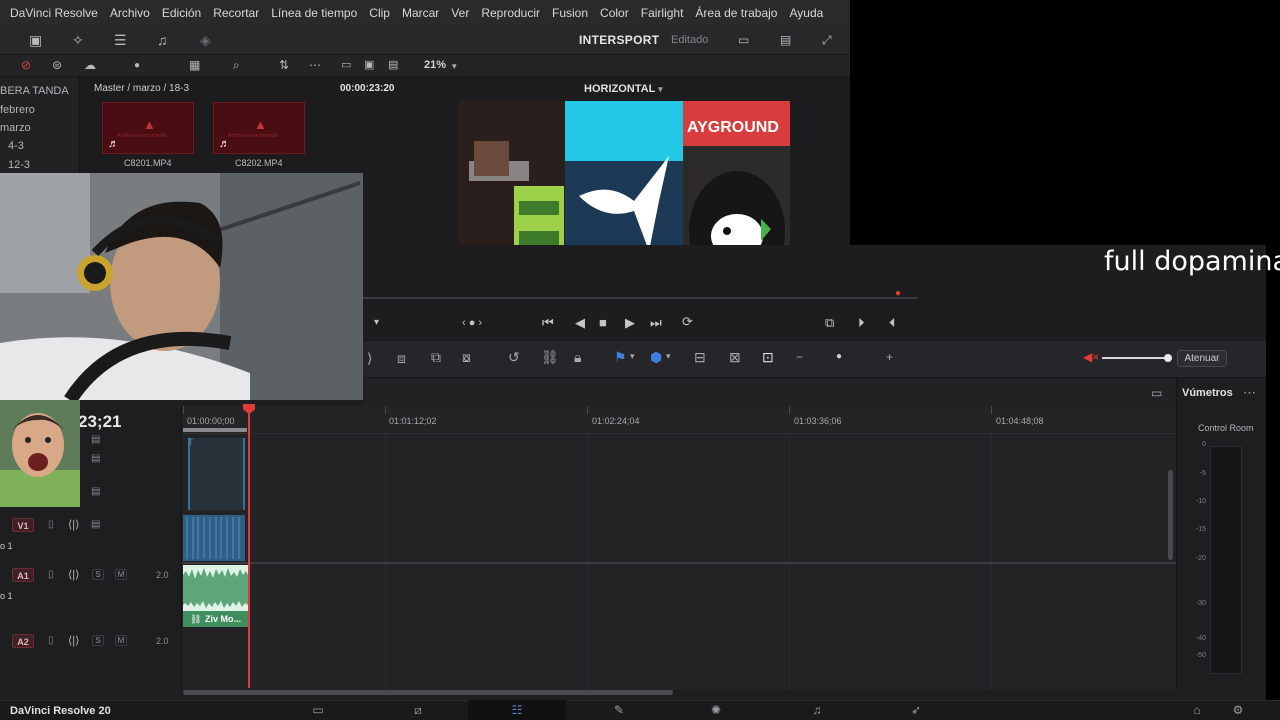  Describe the element at coordinates (916, 710) in the screenshot. I see `deliver-page-icon: ➶` at that location.